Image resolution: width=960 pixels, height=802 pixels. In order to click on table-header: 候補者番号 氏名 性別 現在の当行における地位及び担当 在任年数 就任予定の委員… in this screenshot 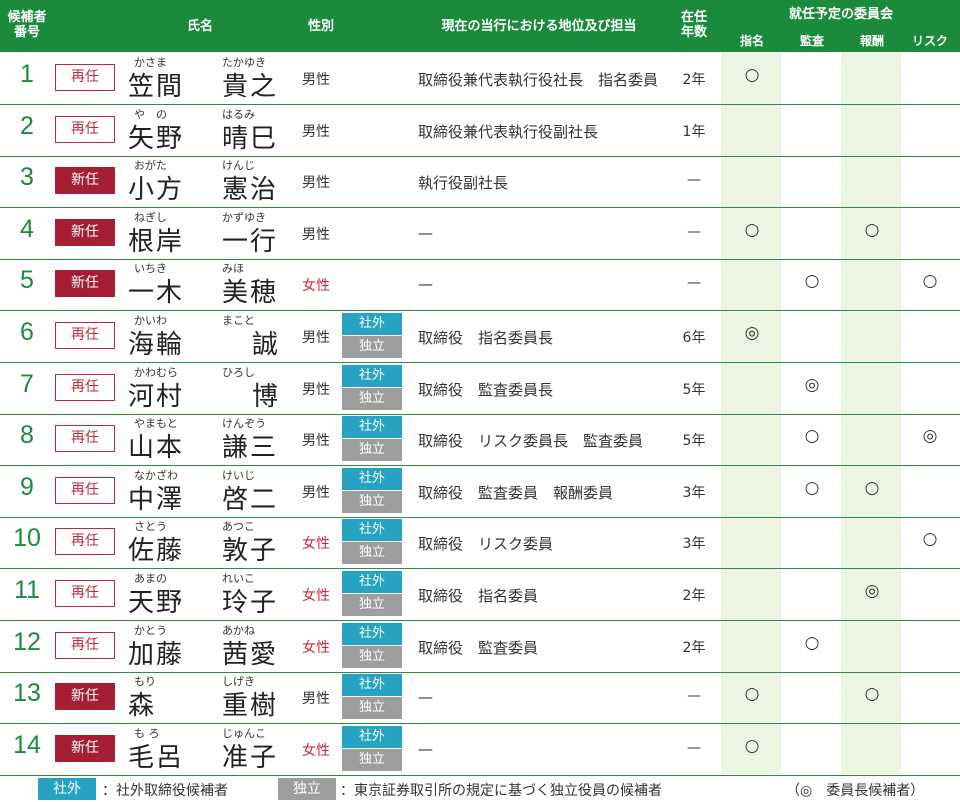, I will do `click(480, 26)`.